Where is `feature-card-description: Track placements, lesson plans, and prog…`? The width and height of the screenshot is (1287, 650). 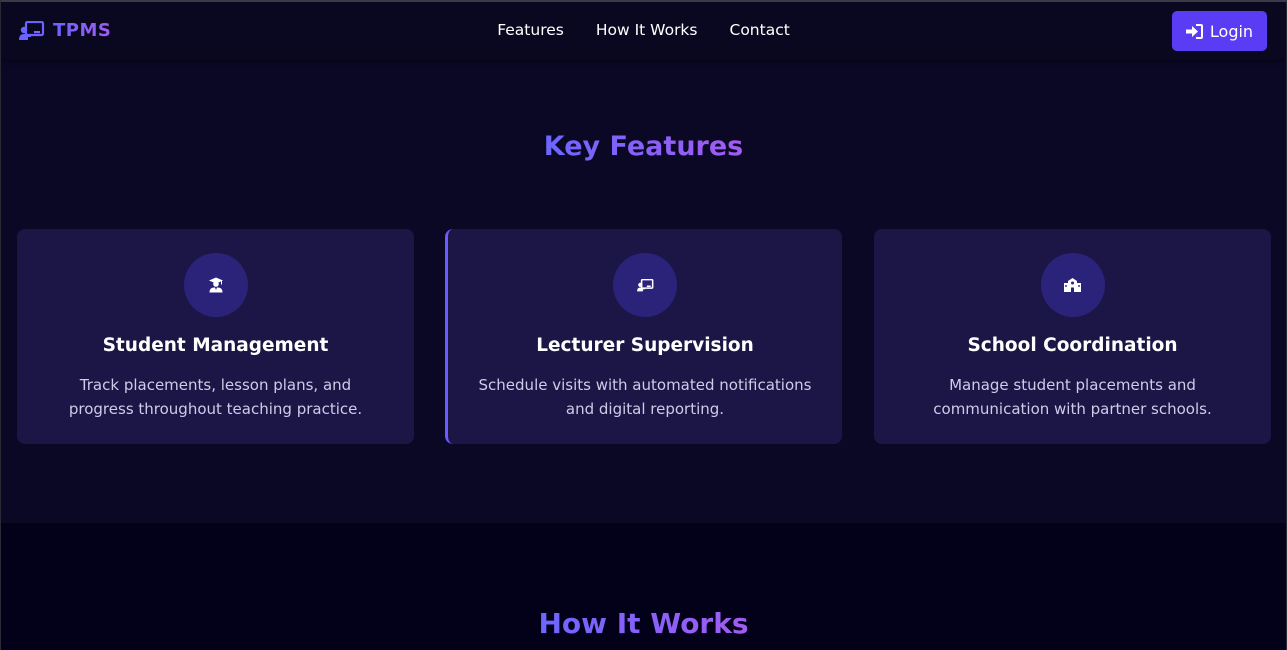
feature-card-description: Track placements, lesson plans, and prog… is located at coordinates (215, 397).